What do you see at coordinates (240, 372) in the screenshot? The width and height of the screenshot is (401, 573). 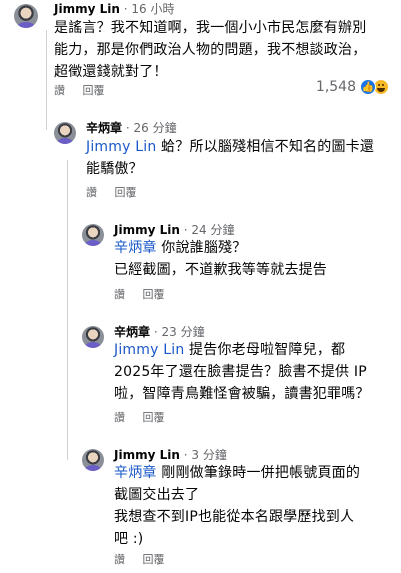 I see `comment-line: 2025年了還在臉書提告？臉書不提供 IP` at bounding box center [240, 372].